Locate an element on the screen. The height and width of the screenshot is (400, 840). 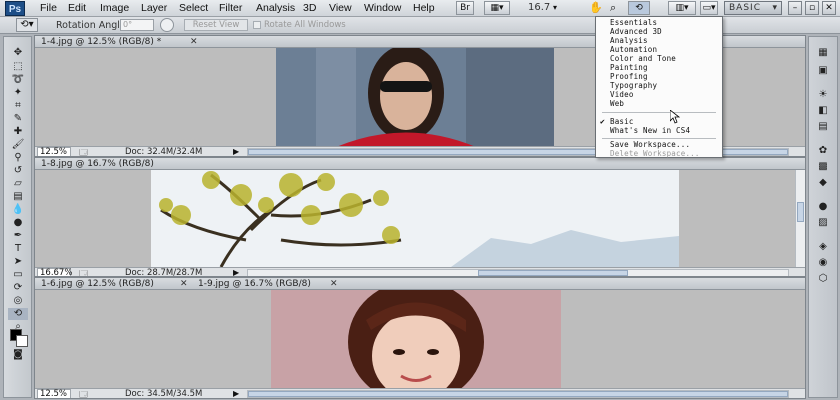
rotate-all-windows-label: Rotate All Windows is located at coordinates (305, 25).